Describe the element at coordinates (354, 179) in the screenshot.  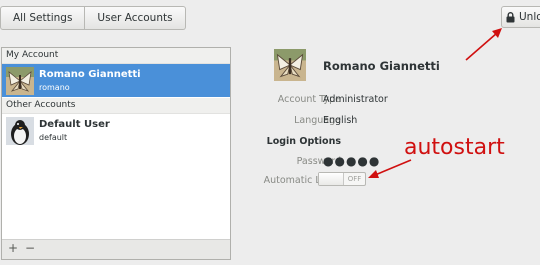
I see `switch-state-label: OFF` at that location.